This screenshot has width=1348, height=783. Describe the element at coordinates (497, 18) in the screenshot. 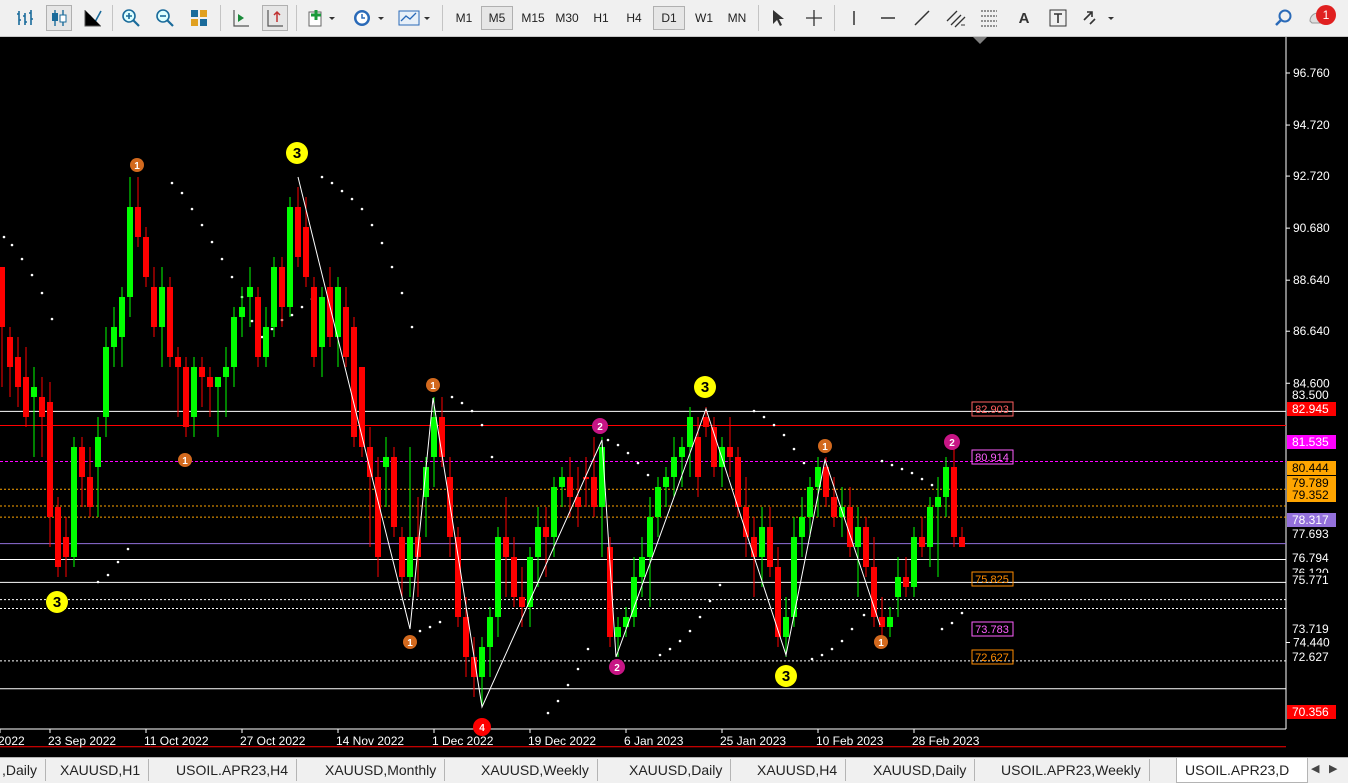

I see `timeframe-m5-button: M5` at that location.